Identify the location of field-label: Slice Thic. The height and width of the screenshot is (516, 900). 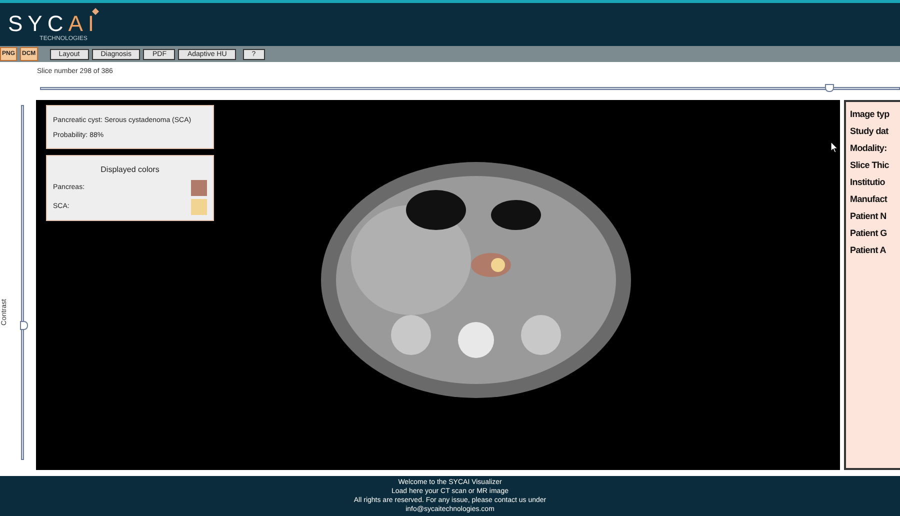
(870, 165).